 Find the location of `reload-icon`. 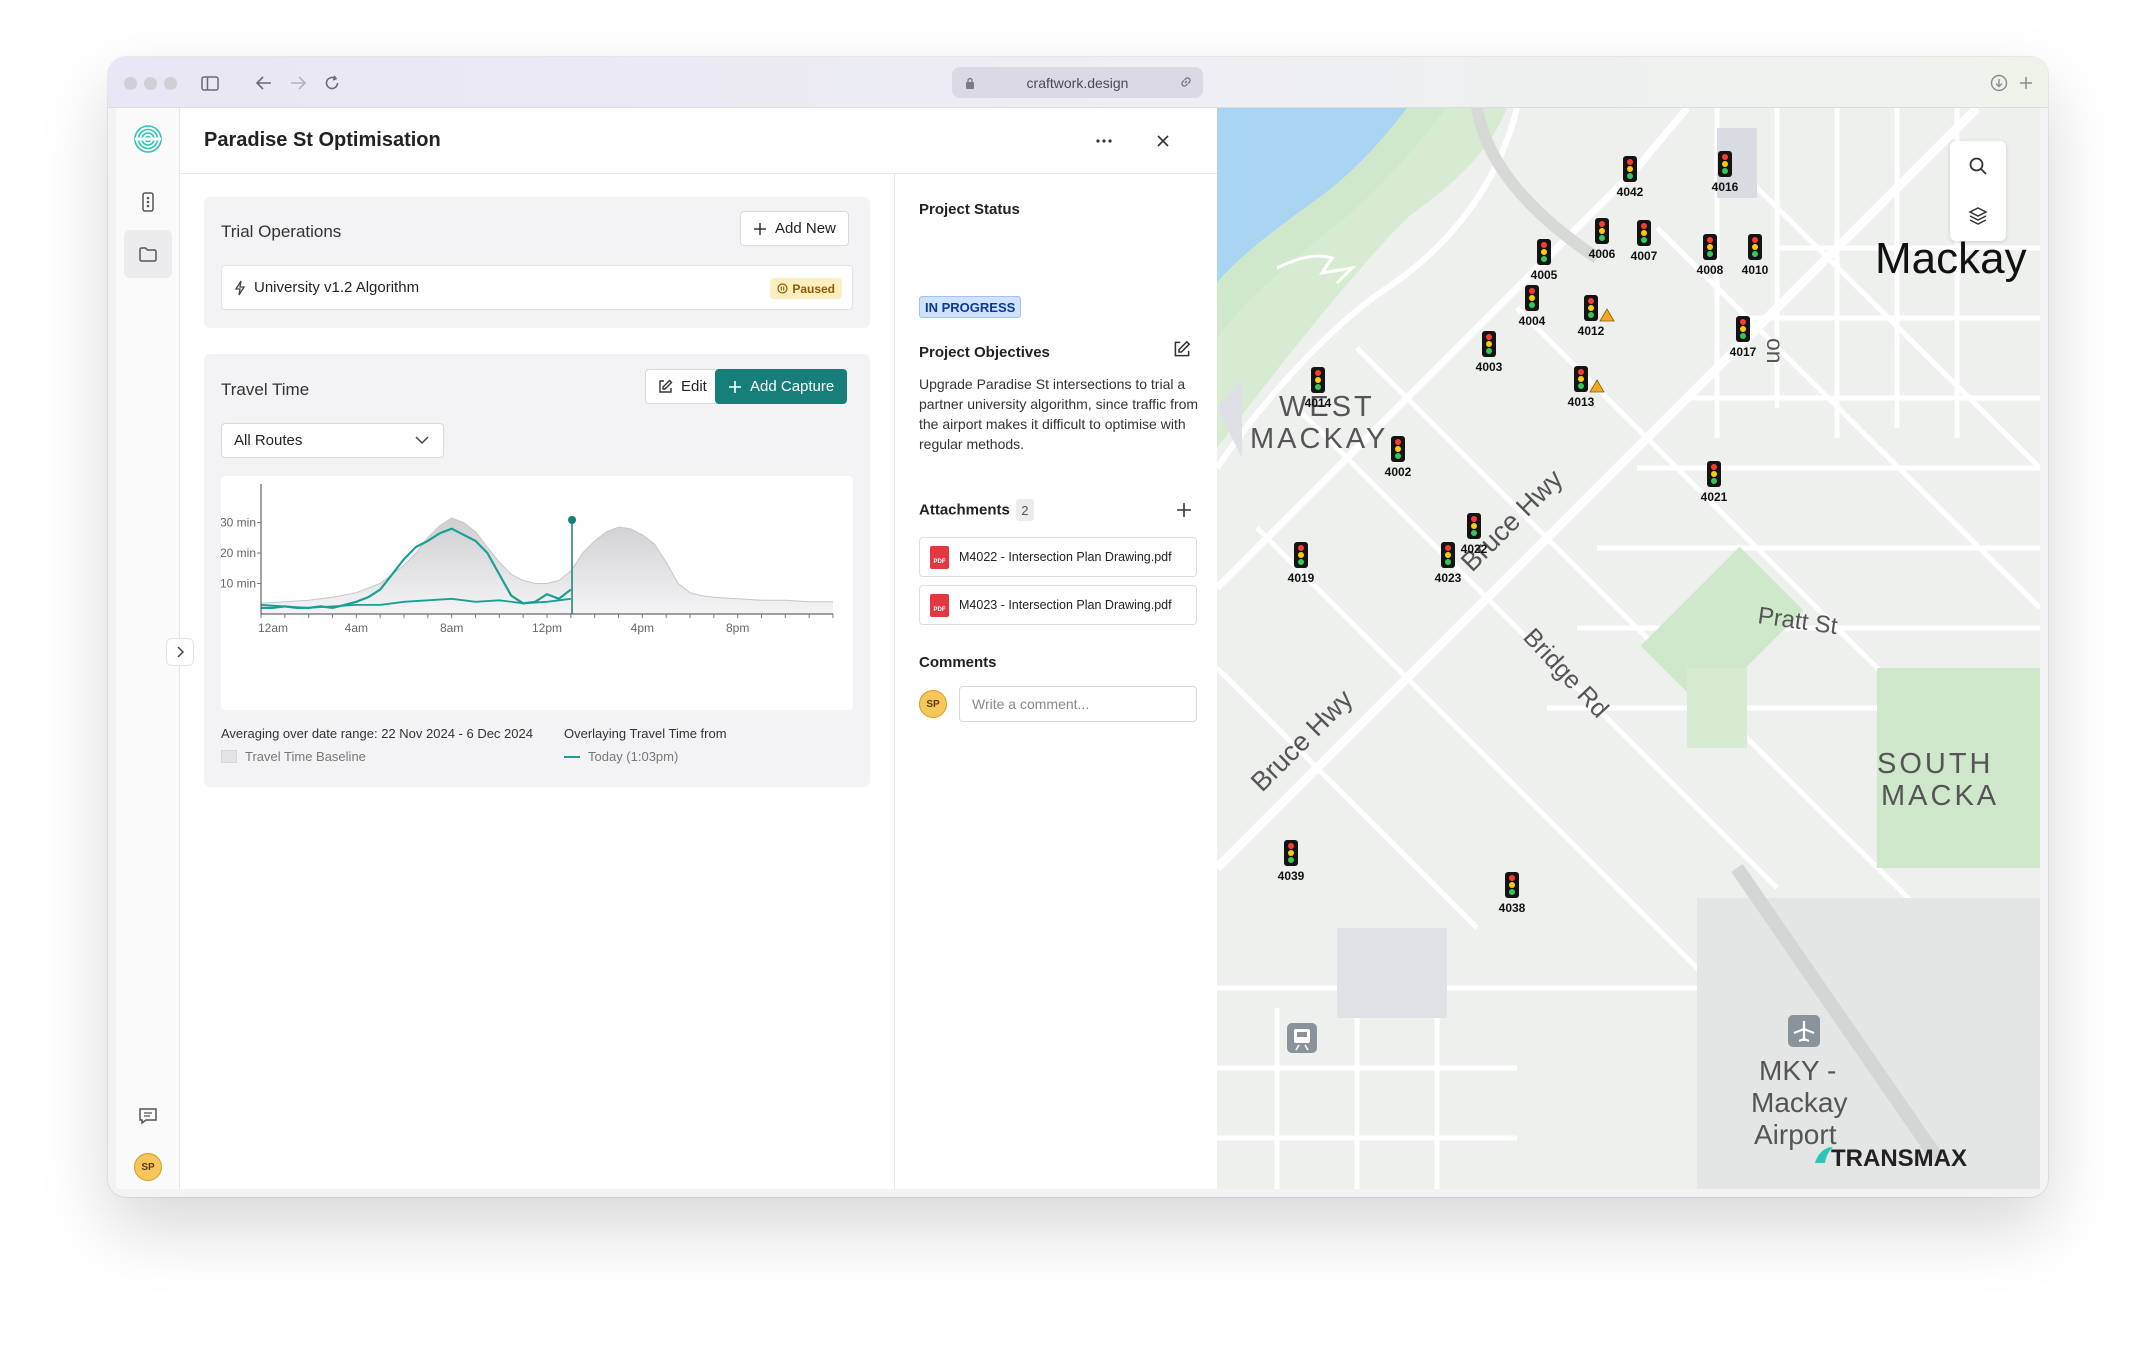

reload-icon is located at coordinates (332, 83).